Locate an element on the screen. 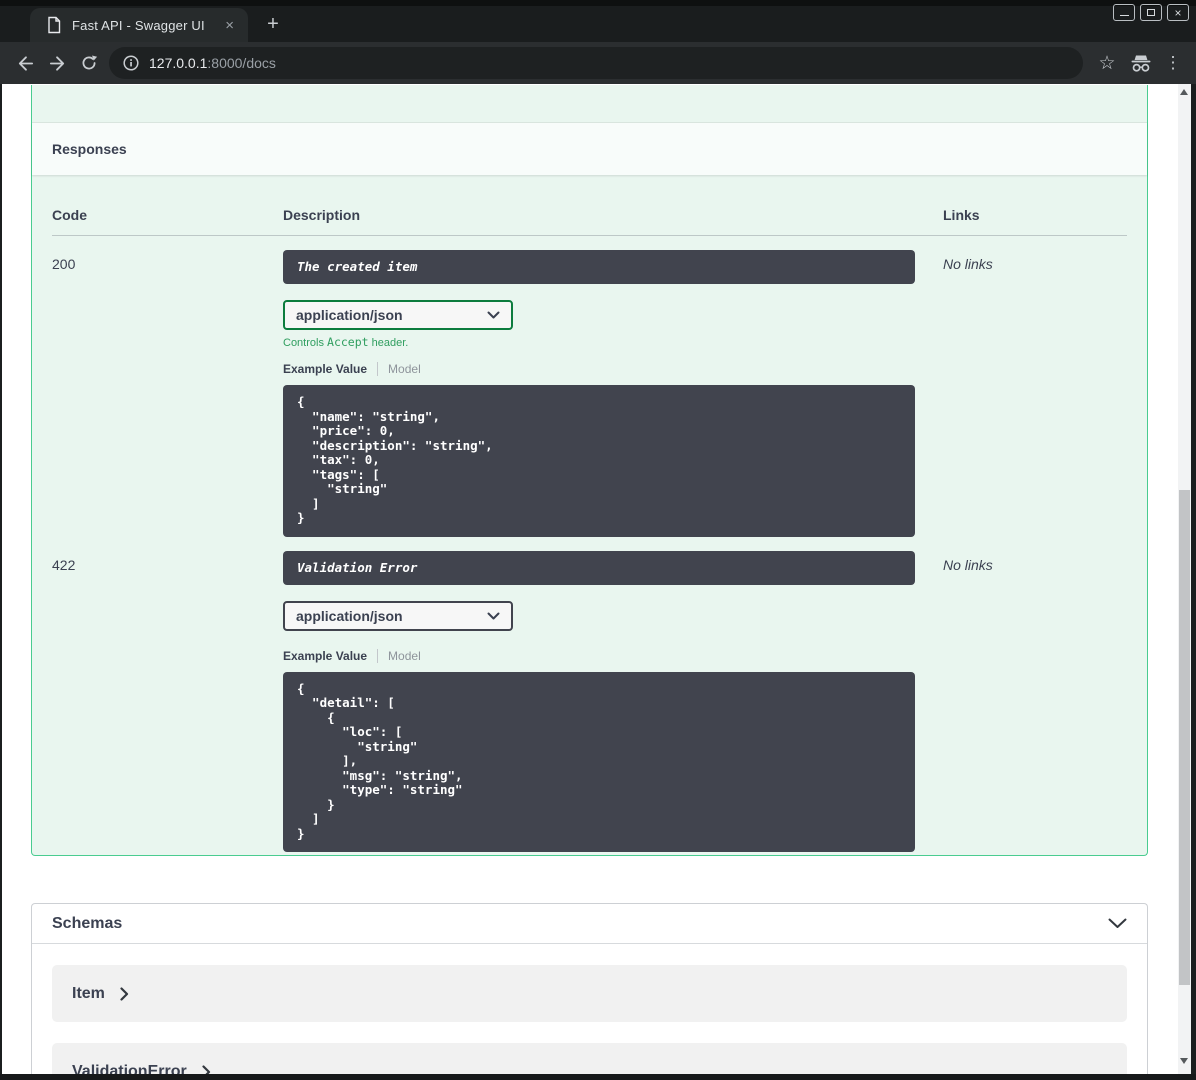 The image size is (1196, 1080). window-edge-right is located at coordinates (1193, 582).